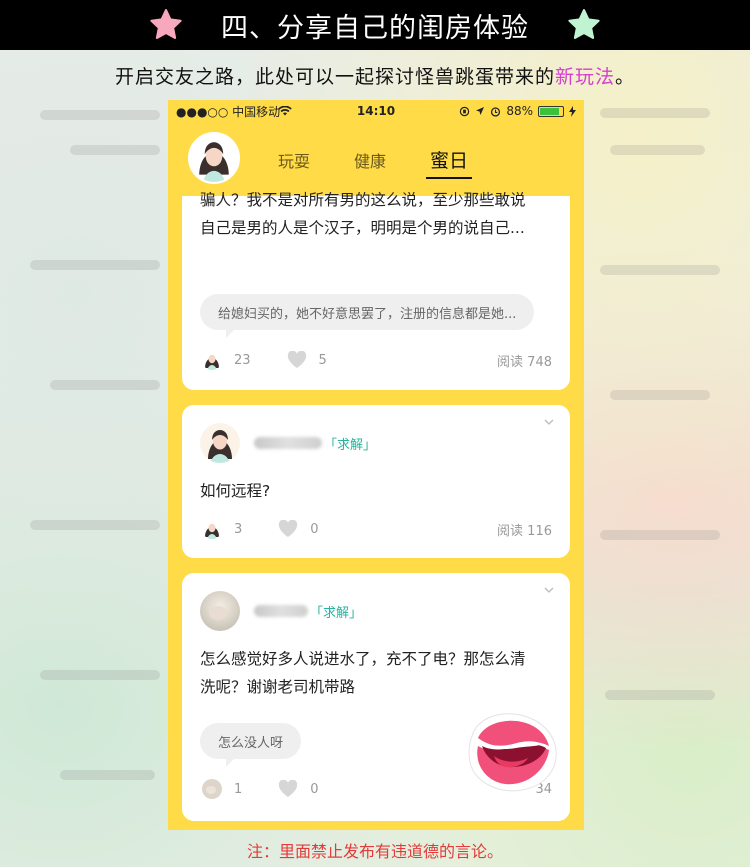 The image size is (750, 867). Describe the element at coordinates (376, 481) in the screenshot. I see `post-card: 「求解」 如何远程? 3 0 阅读 116` at that location.